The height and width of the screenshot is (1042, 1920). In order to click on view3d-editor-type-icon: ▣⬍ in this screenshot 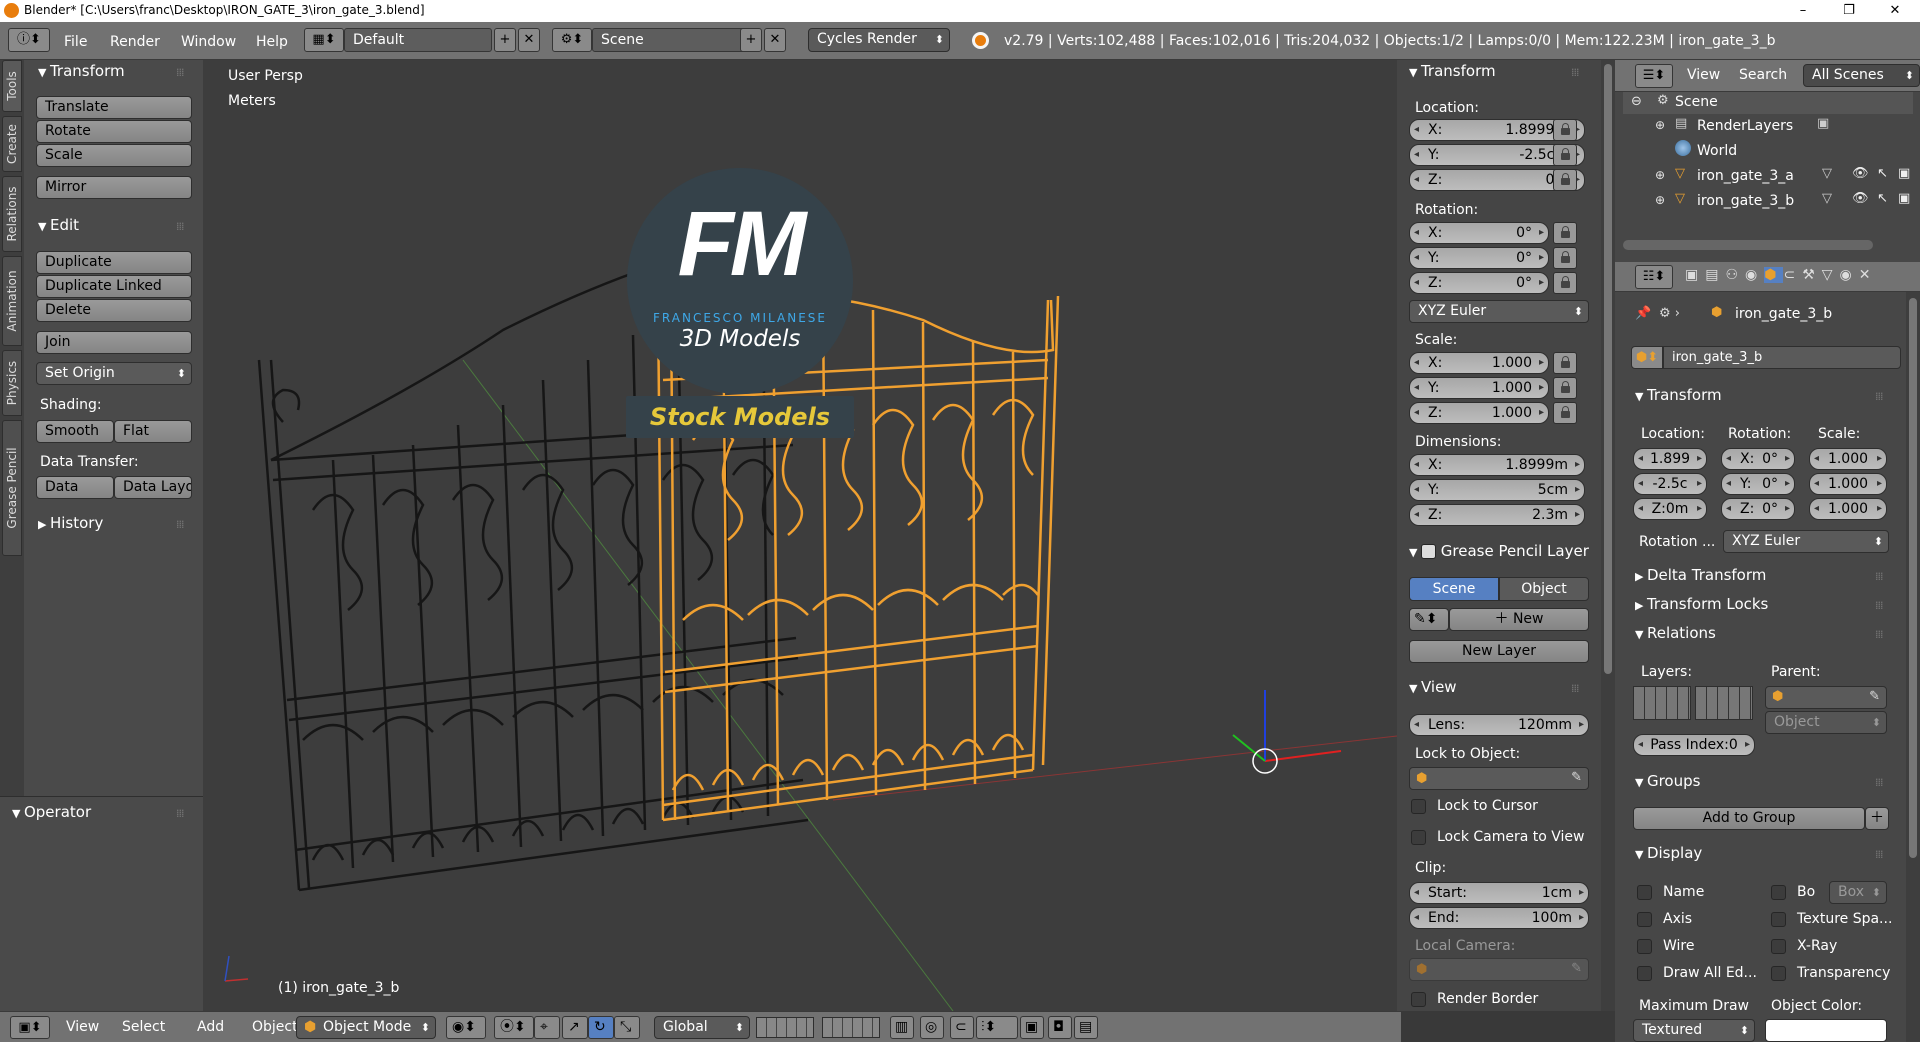, I will do `click(30, 1027)`.